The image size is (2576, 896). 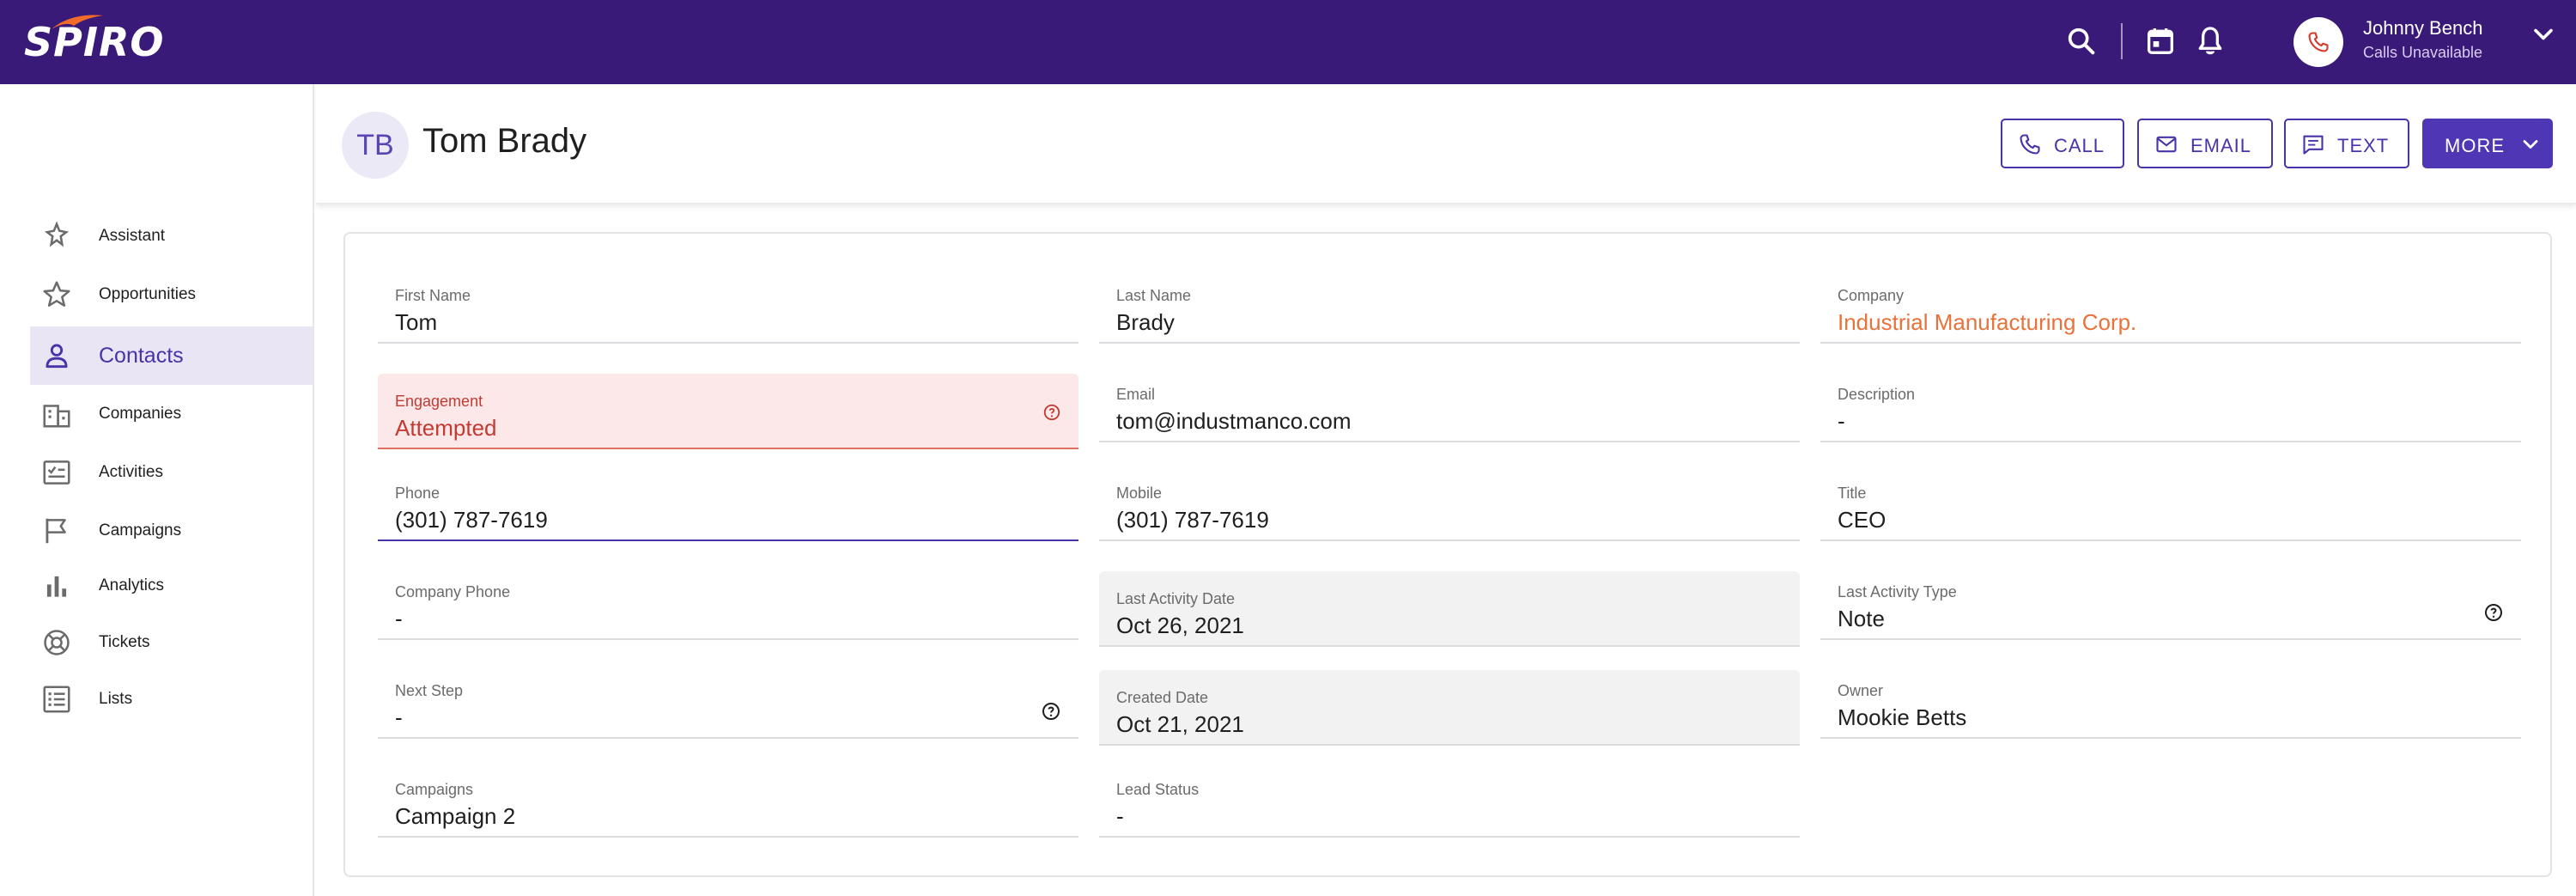 I want to click on call-button-label: CALL, so click(x=2079, y=145).